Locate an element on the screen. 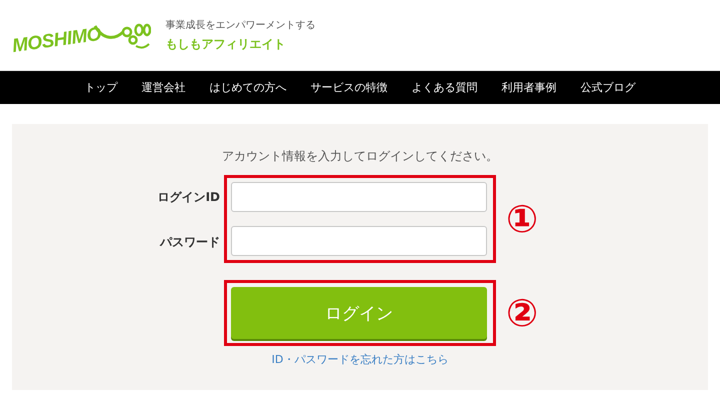  nav-link: 公式ブログ is located at coordinates (608, 87).